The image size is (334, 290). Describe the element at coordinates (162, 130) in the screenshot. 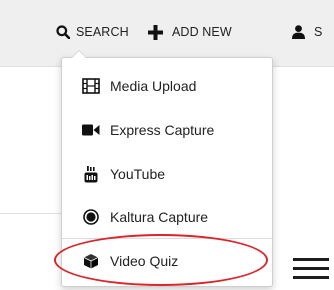

I see `menu-item-label: Express Capture` at that location.